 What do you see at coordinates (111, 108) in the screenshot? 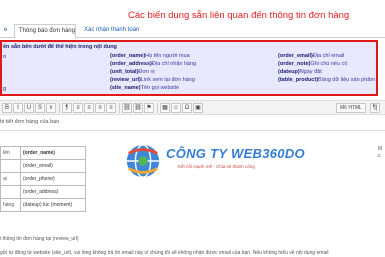
I see `align-justify-button: ≡` at bounding box center [111, 108].